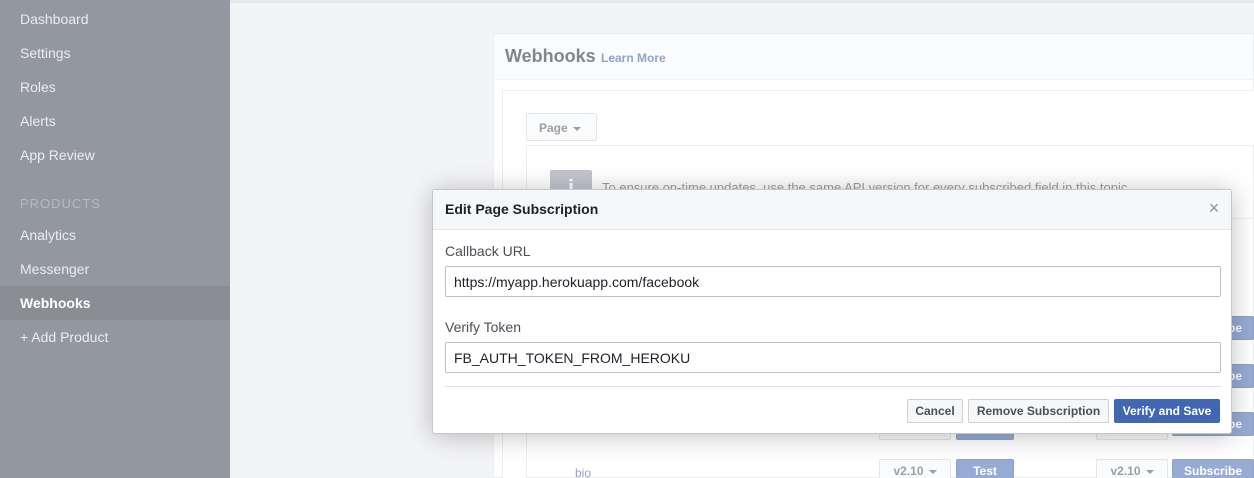 The width and height of the screenshot is (1254, 478). What do you see at coordinates (833, 281) in the screenshot?
I see `callback-url-input` at bounding box center [833, 281].